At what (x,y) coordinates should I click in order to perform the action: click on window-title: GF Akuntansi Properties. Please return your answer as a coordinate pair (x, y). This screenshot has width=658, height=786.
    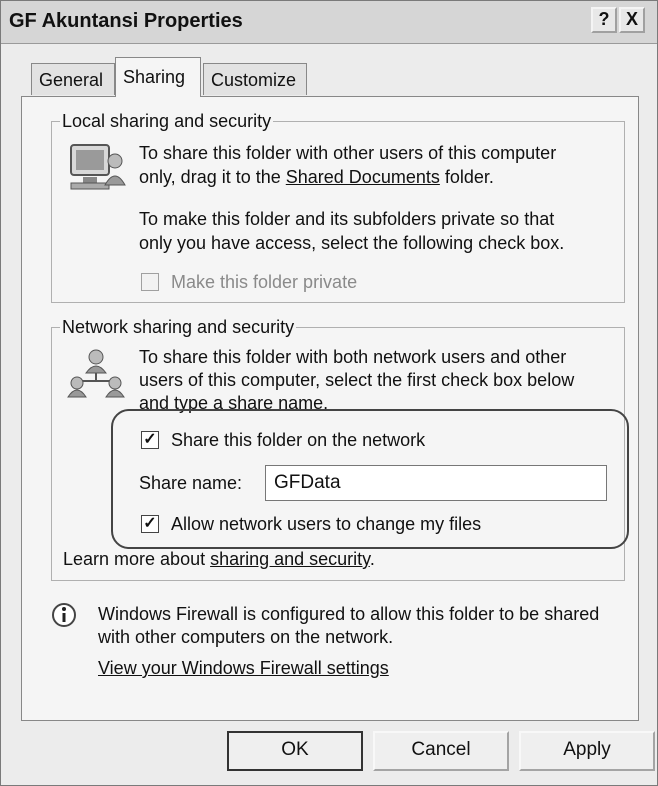
    Looking at the image, I should click on (126, 21).